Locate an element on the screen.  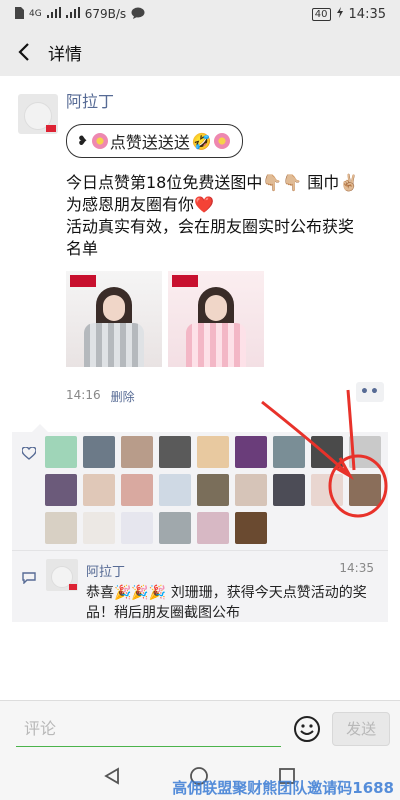
likes-panel is located at coordinates (200, 487).